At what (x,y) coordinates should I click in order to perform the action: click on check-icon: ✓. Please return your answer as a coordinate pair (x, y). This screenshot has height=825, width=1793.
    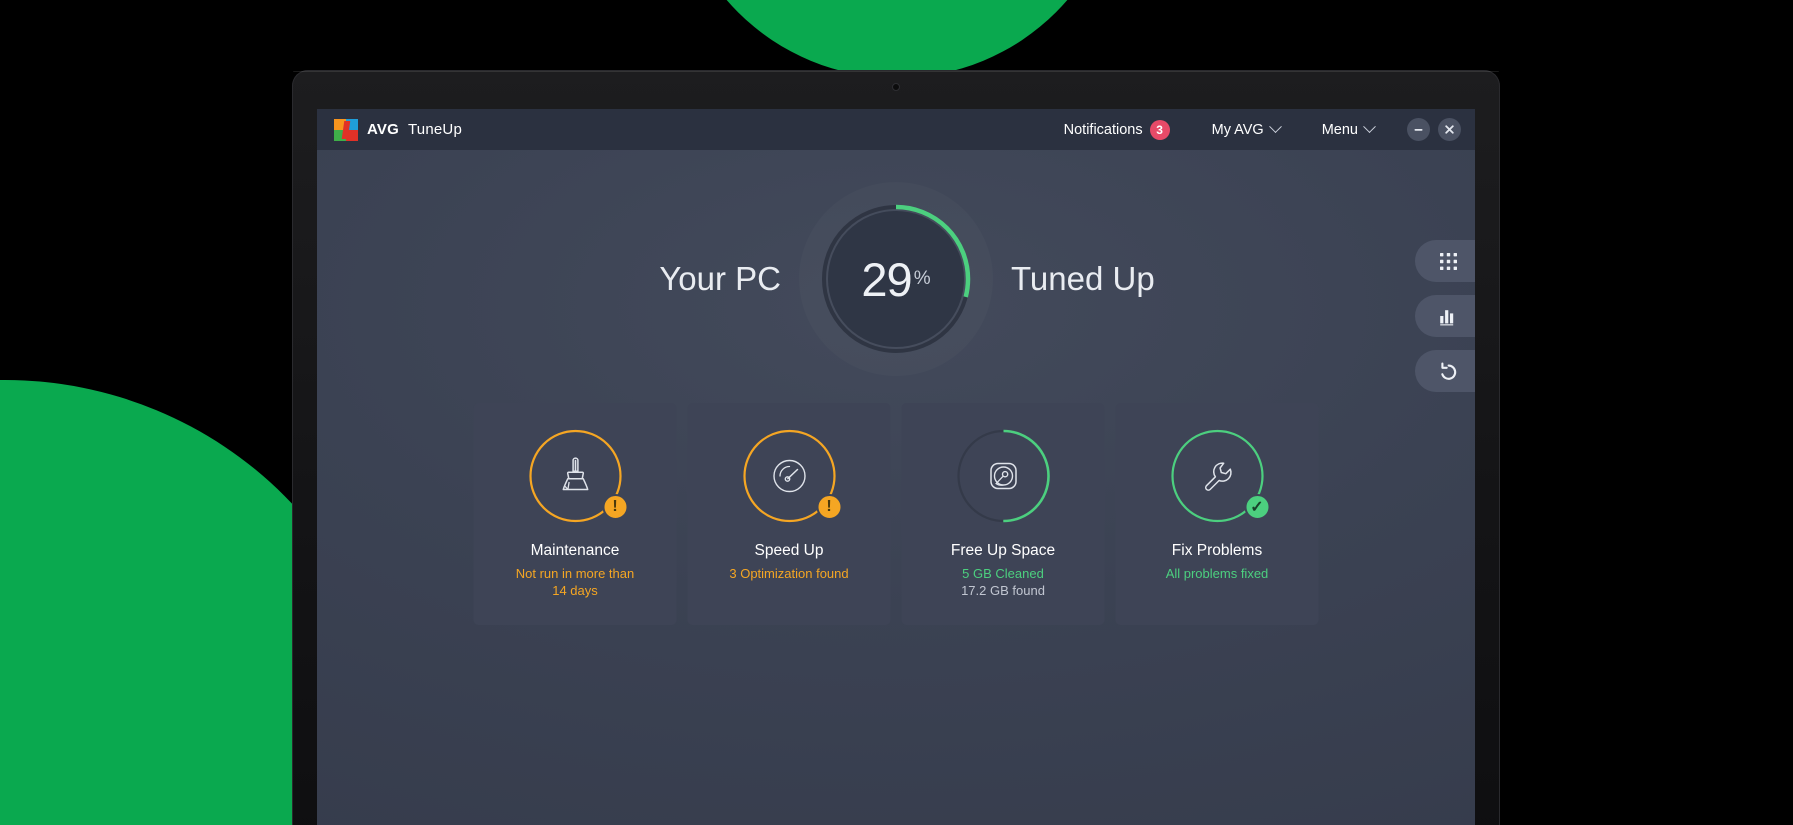
    Looking at the image, I should click on (1257, 507).